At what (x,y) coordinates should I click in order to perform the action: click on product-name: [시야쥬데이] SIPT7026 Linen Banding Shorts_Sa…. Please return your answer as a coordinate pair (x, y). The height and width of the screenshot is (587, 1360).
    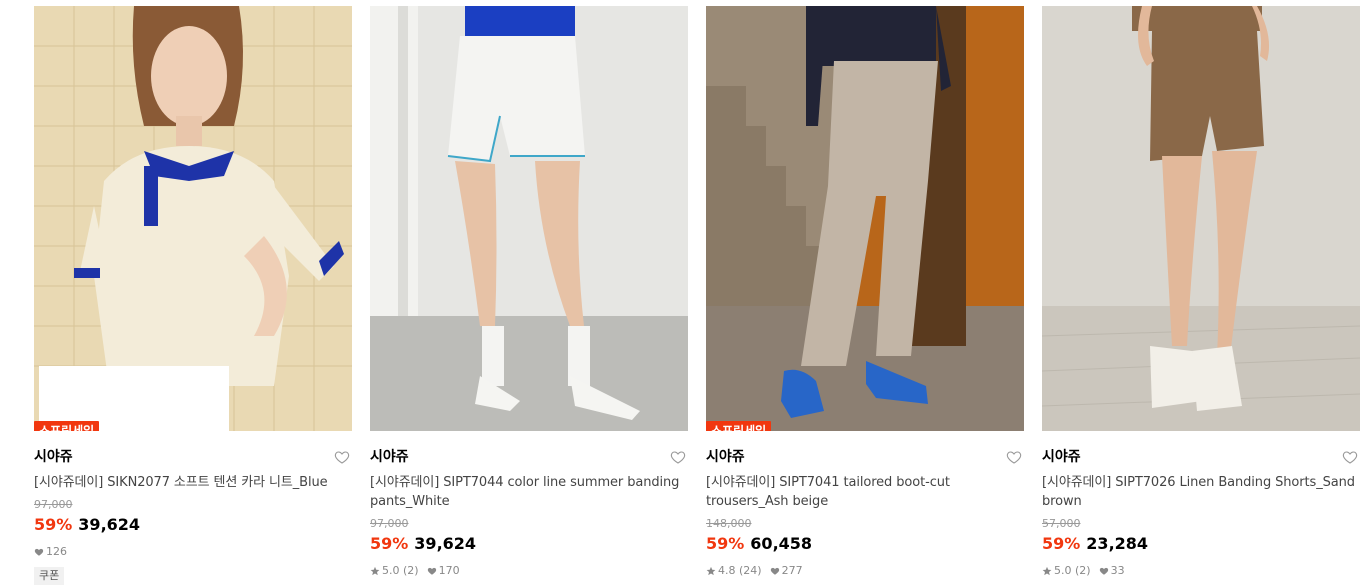
    Looking at the image, I should click on (1201, 492).